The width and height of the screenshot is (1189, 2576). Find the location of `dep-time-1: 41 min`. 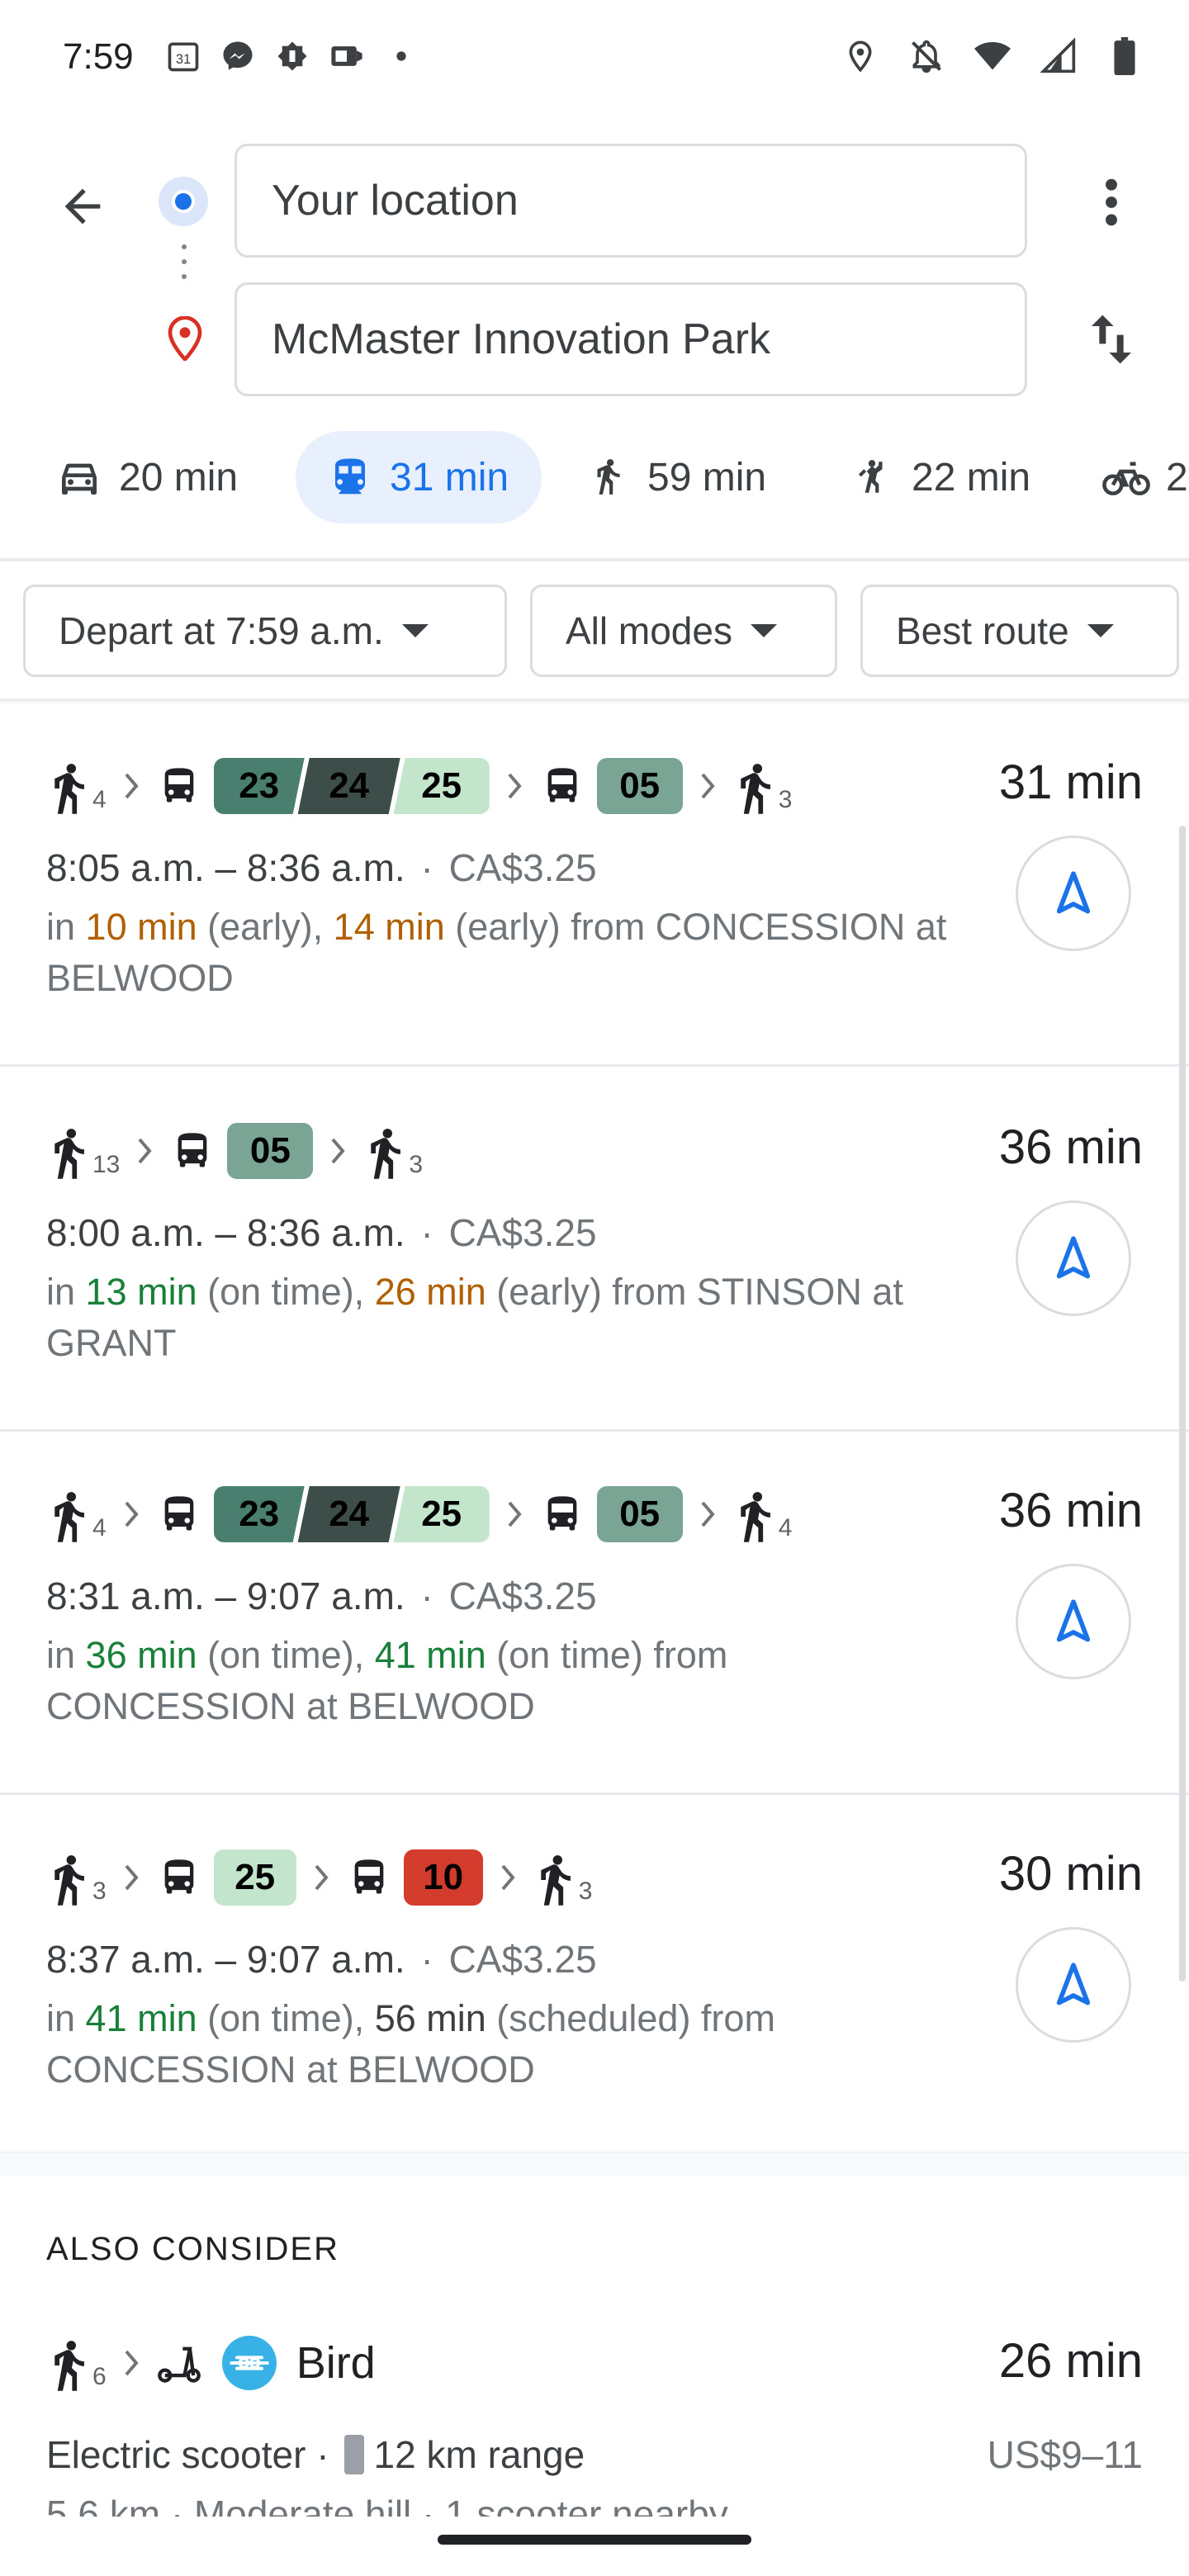

dep-time-1: 41 min is located at coordinates (141, 2018).